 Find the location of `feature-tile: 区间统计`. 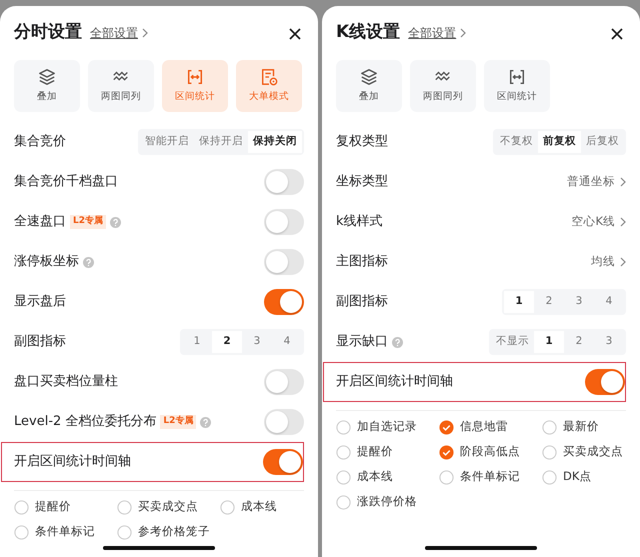

feature-tile: 区间统计 is located at coordinates (517, 86).